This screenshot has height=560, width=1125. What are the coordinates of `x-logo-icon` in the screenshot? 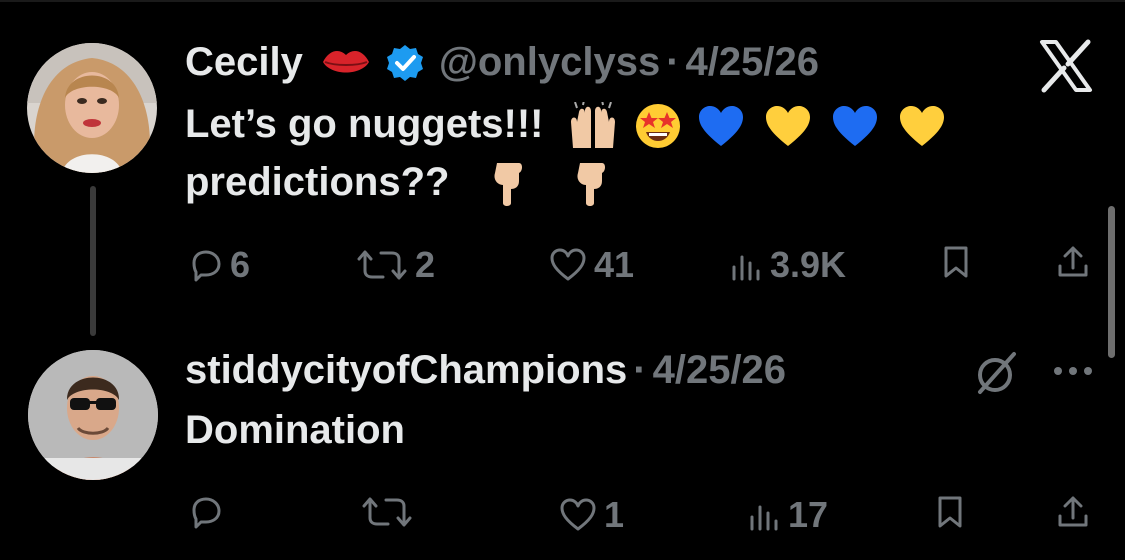 It's located at (1066, 66).